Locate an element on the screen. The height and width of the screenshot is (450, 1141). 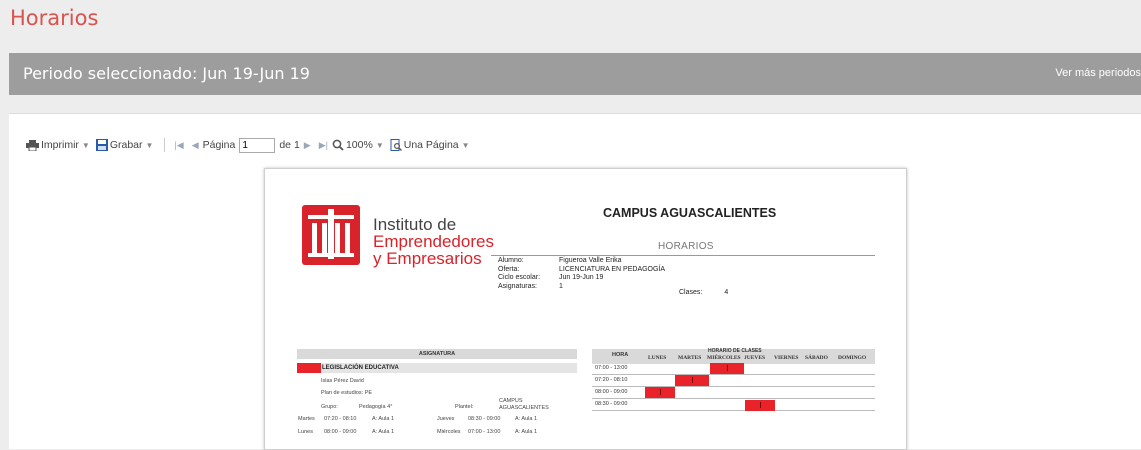
print-button: Imprimir is located at coordinates (52, 145).